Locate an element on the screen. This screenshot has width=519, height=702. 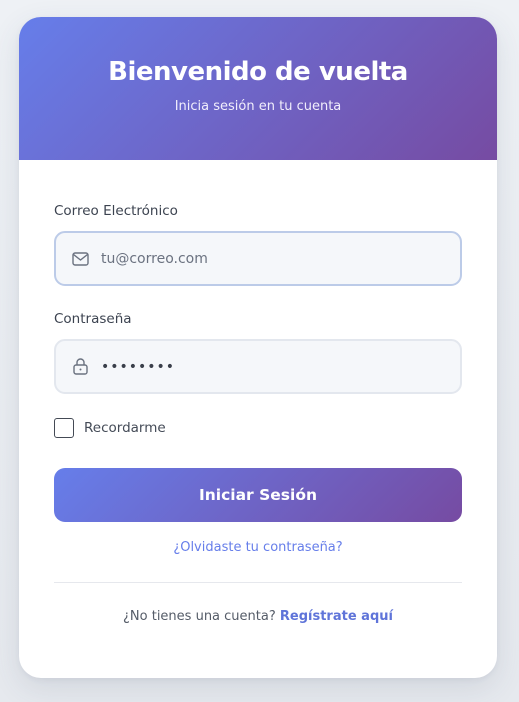
forgot-password-link: ¿Olvidaste tu contraseña? is located at coordinates (258, 547).